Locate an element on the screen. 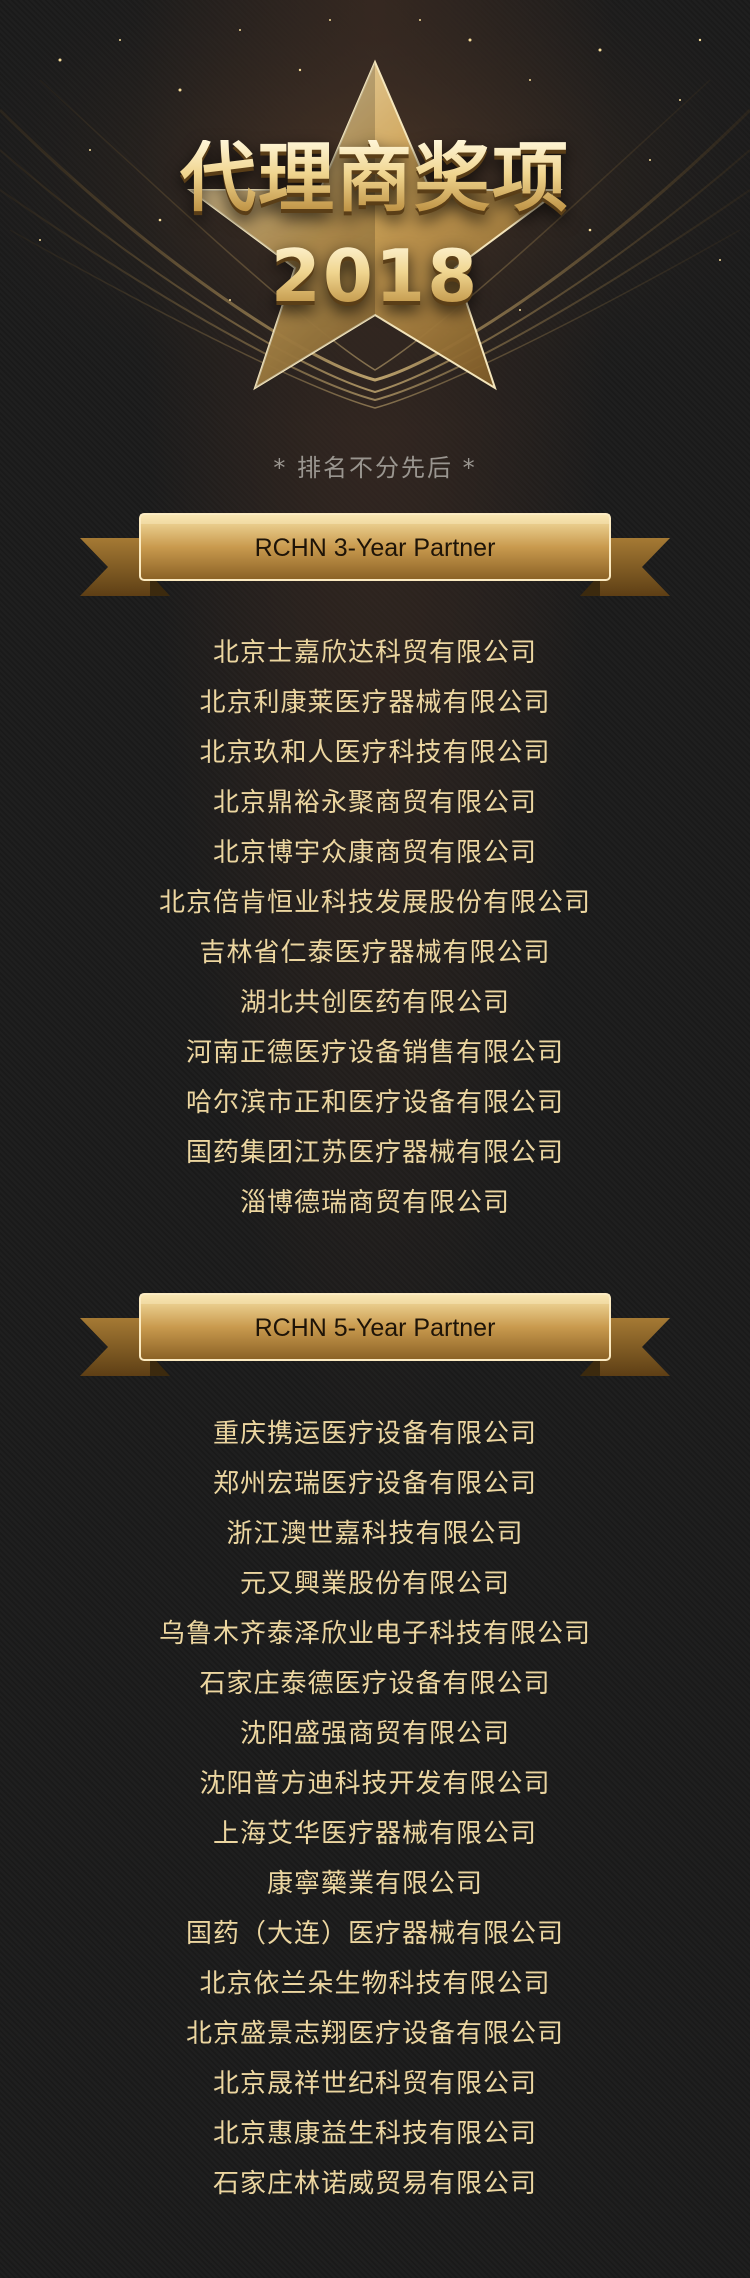 This screenshot has width=750, height=2278. list-item: 北京鼎裕永聚商贸有限公司 is located at coordinates (374, 803).